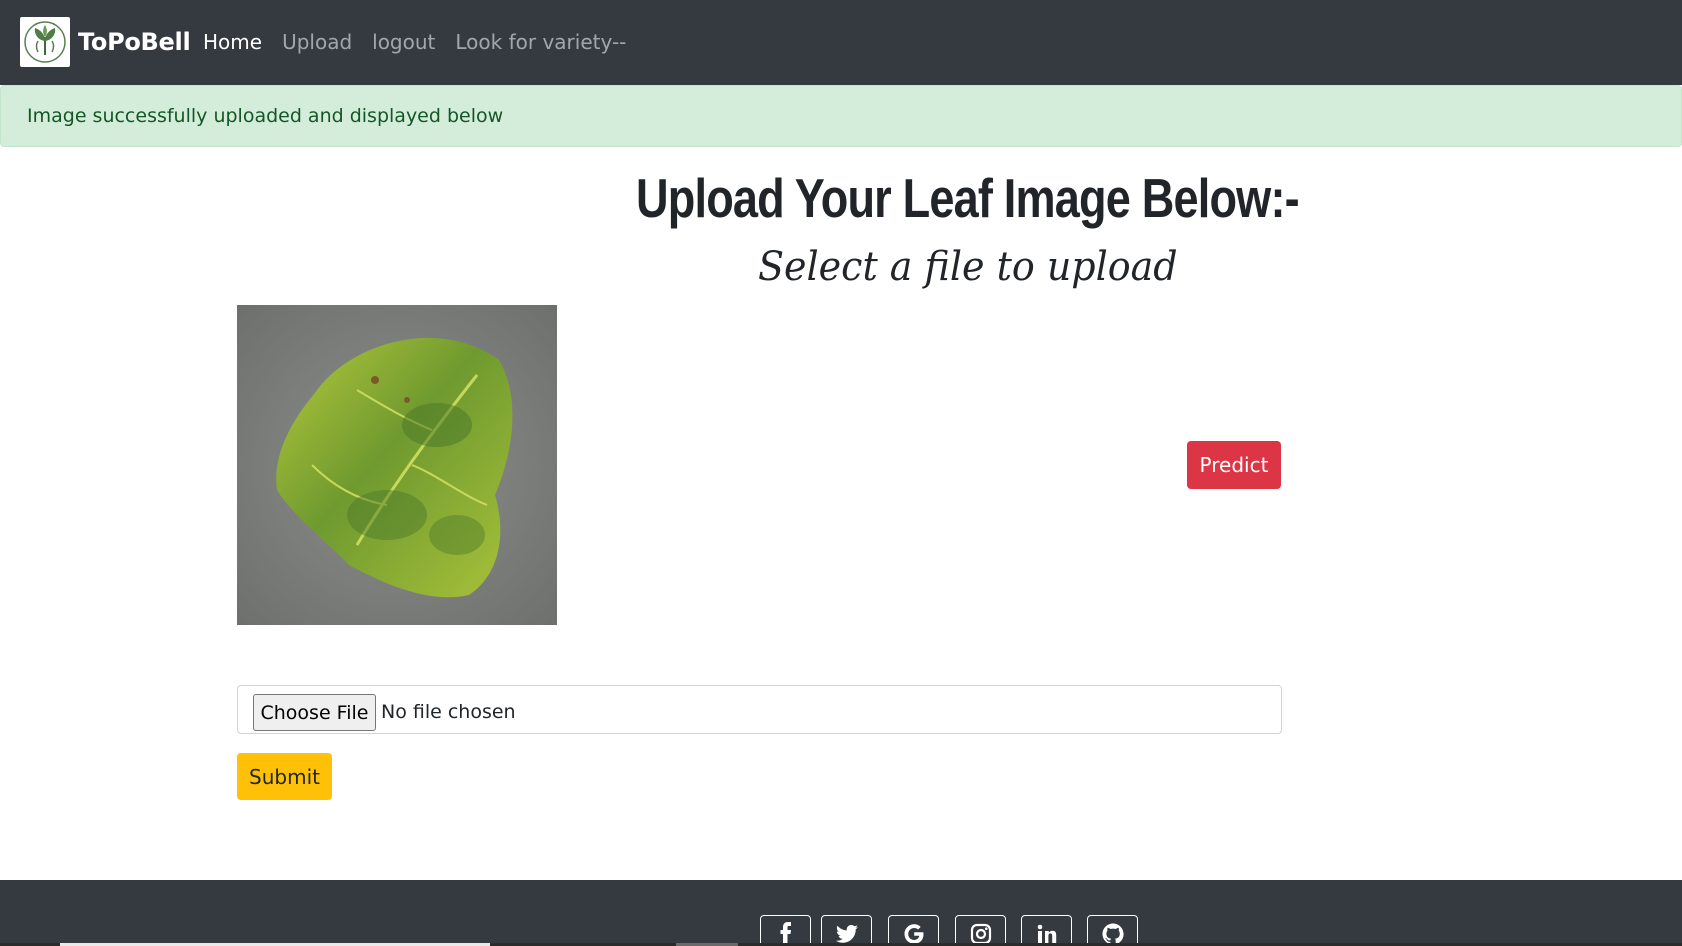 The image size is (1682, 946). Describe the element at coordinates (968, 267) in the screenshot. I see `page-subtitle: Select a file to upload` at that location.